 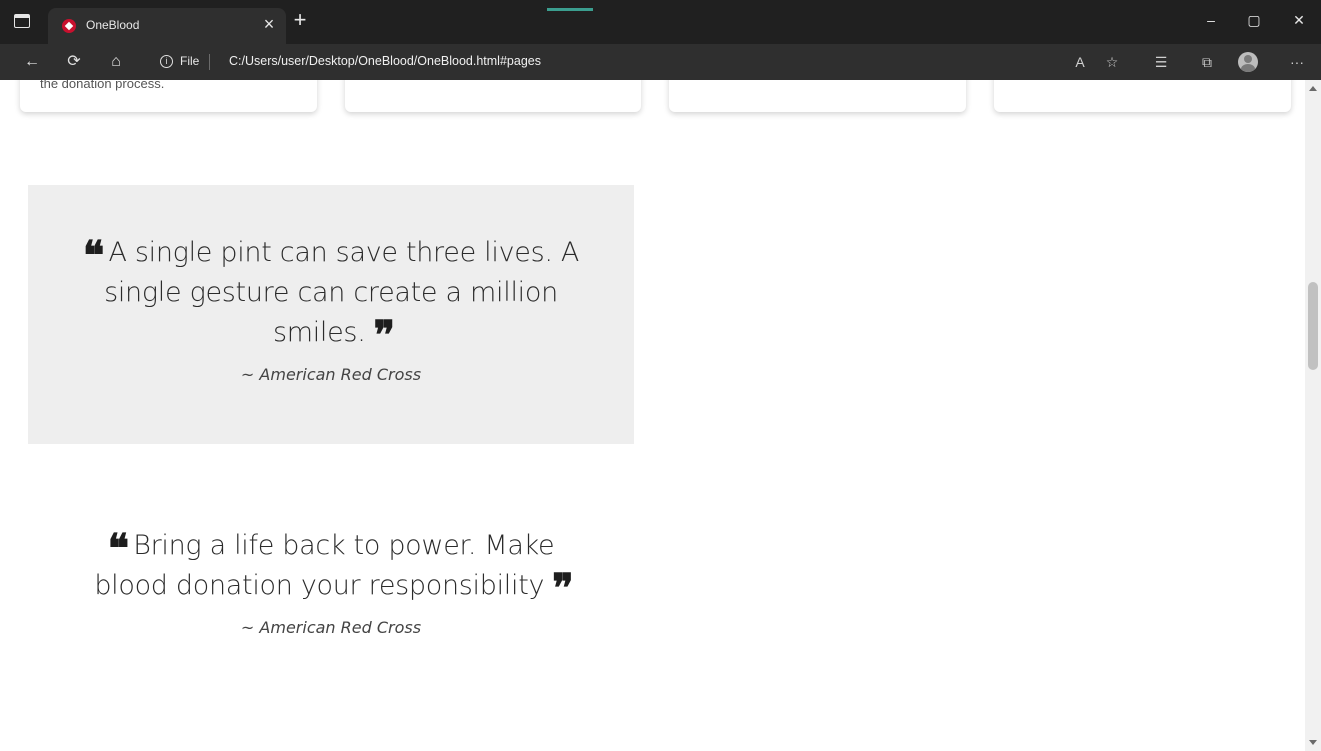 I want to click on tab-title: OneBlood, so click(x=113, y=25).